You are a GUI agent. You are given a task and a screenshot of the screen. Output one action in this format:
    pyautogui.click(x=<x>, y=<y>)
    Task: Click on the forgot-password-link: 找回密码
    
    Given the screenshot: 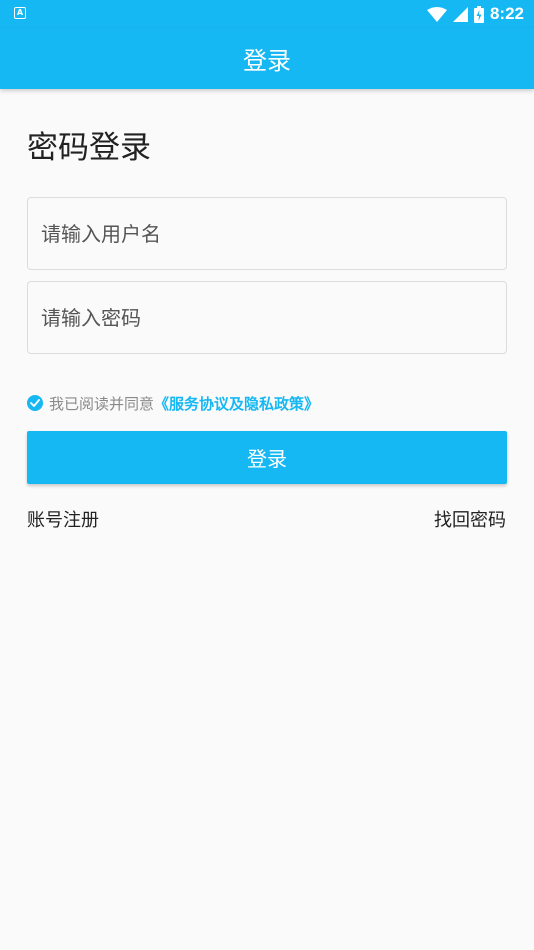 What is the action you would take?
    pyautogui.click(x=470, y=519)
    